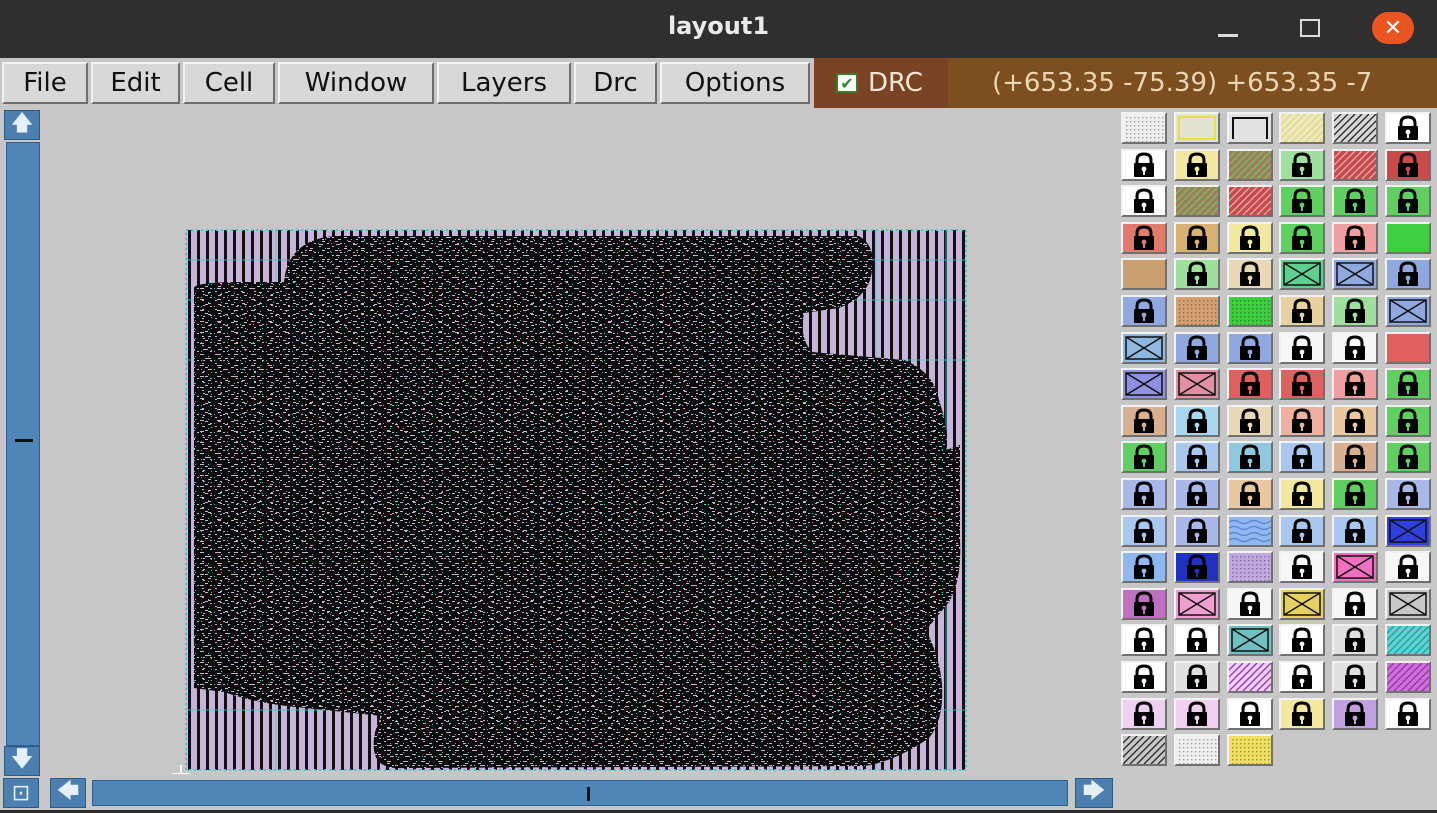 The image size is (1437, 813). I want to click on vertical-scroll-thumb, so click(24, 440).